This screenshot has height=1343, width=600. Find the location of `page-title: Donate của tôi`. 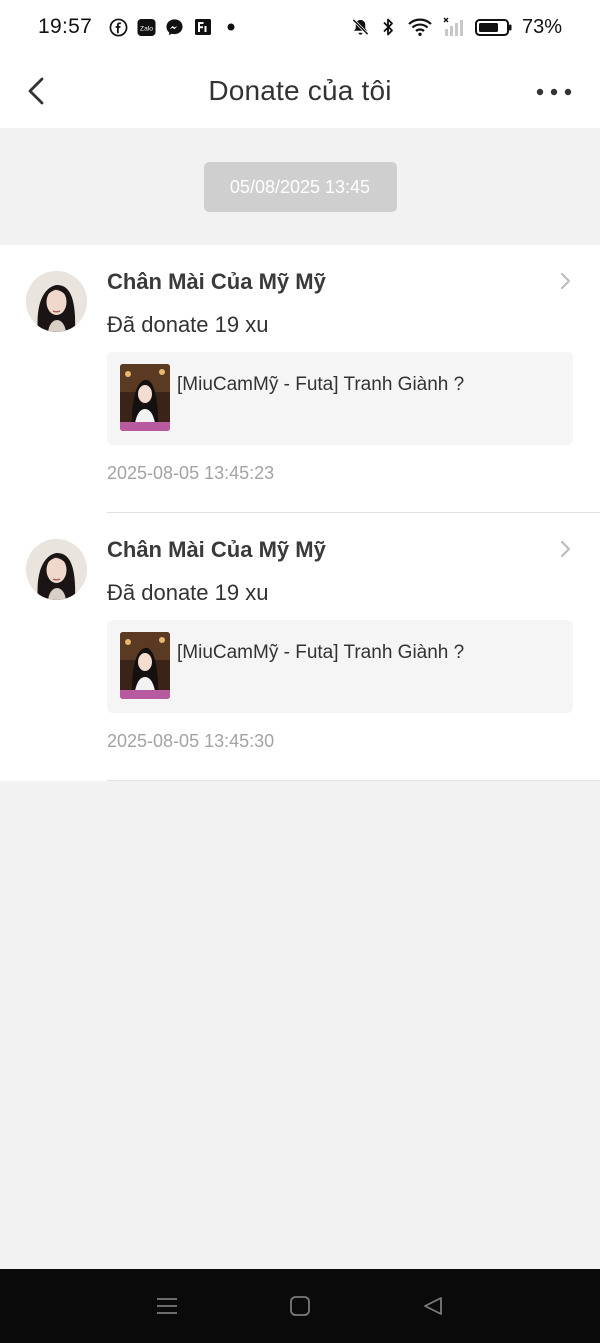

page-title: Donate của tôi is located at coordinates (300, 90).